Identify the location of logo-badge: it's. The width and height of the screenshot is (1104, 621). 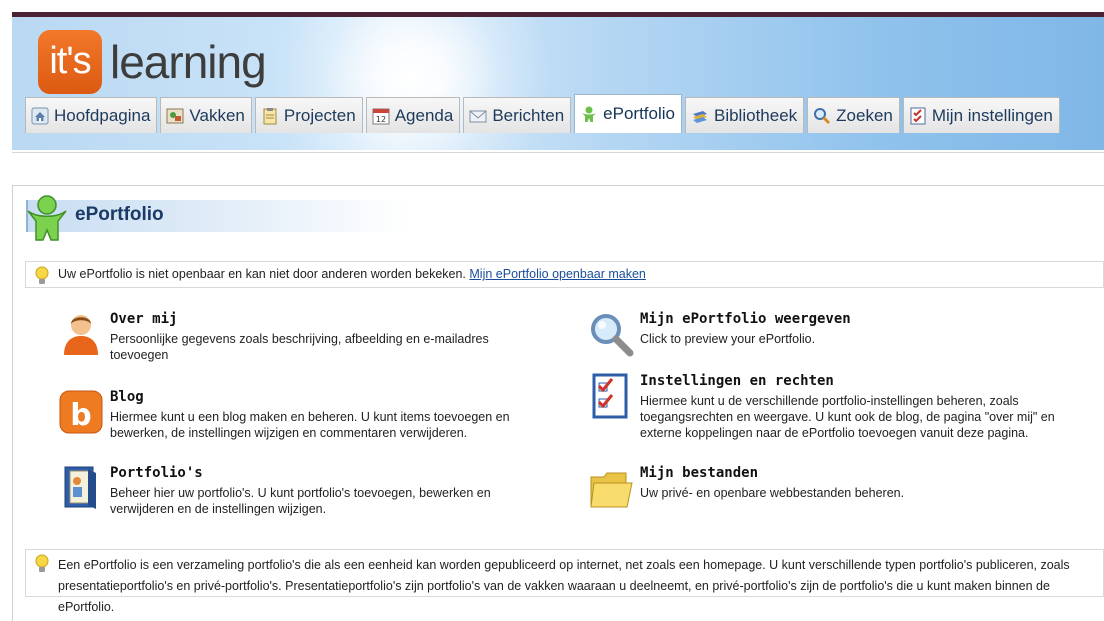
(70, 62).